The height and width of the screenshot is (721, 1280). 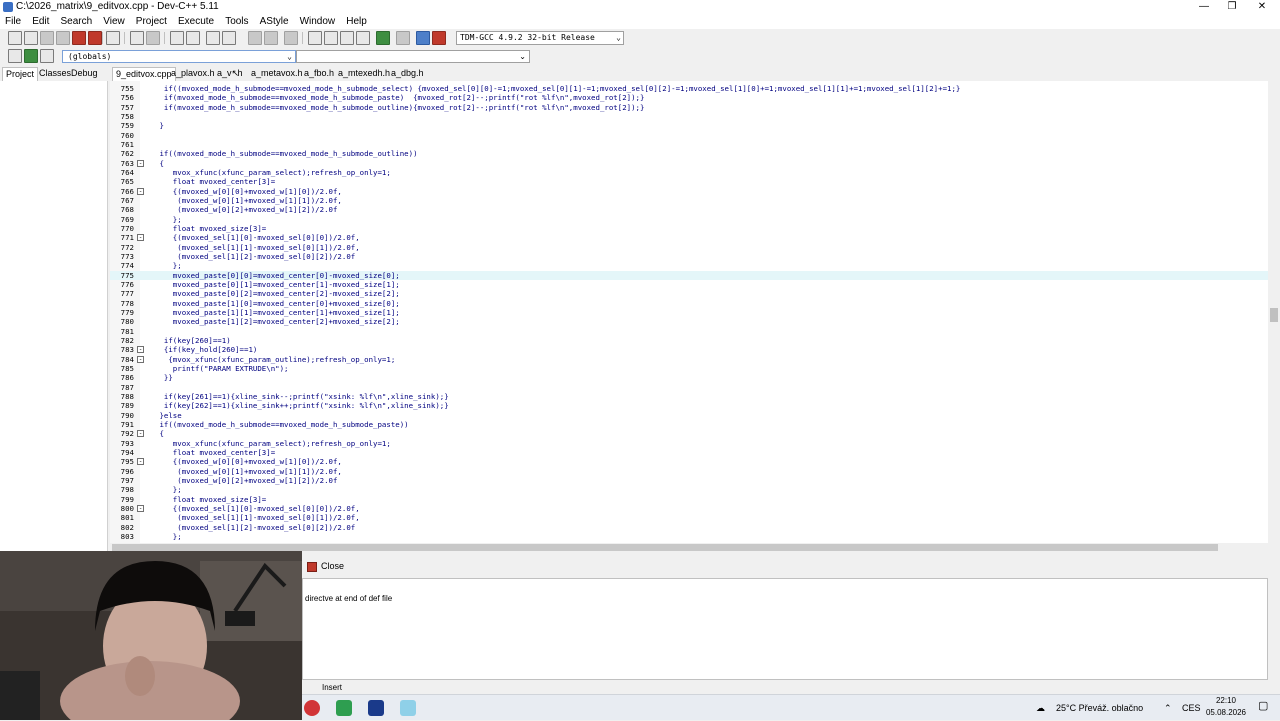 What do you see at coordinates (20, 74) in the screenshot?
I see `tab-project: Project` at bounding box center [20, 74].